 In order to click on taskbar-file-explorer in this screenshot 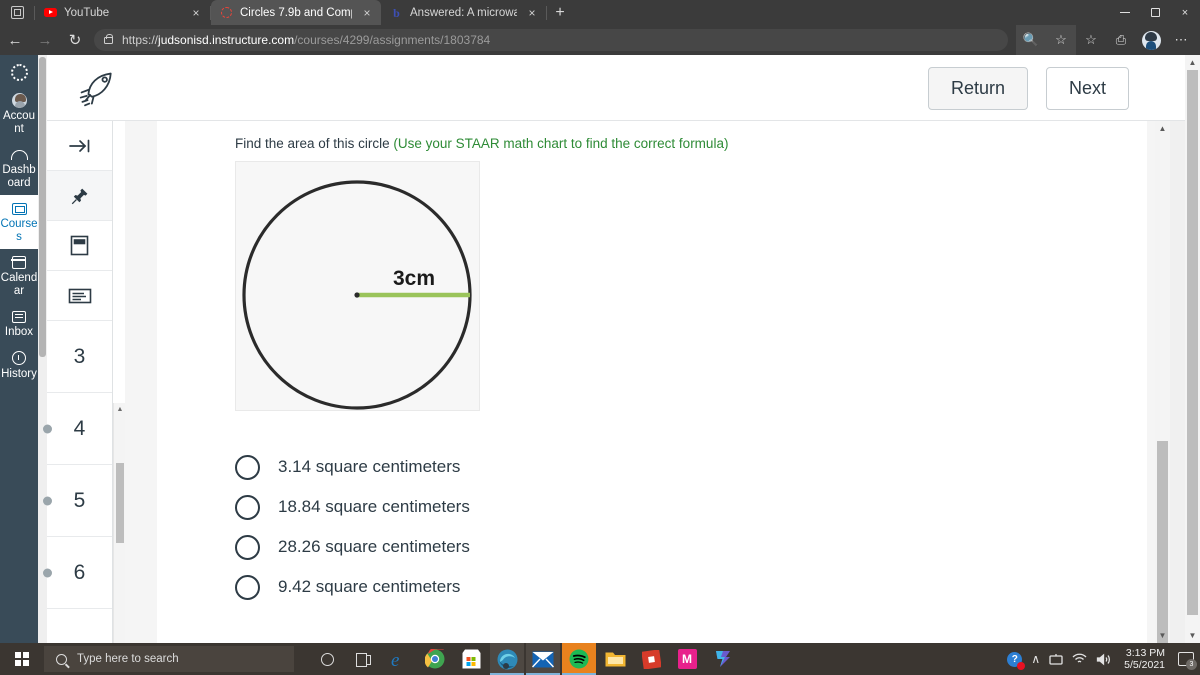, I will do `click(615, 659)`.